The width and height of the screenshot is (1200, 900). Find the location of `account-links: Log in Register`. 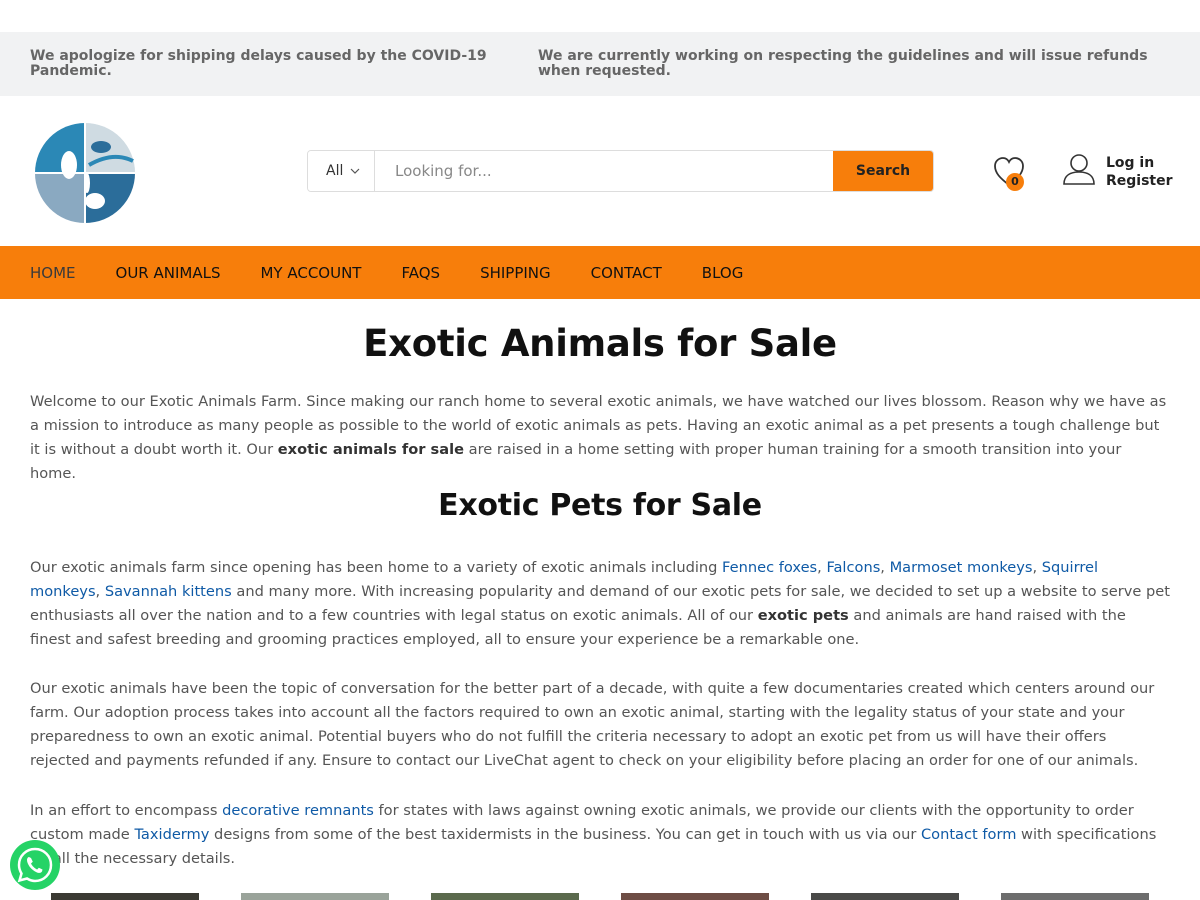

account-links: Log in Register is located at coordinates (1139, 172).